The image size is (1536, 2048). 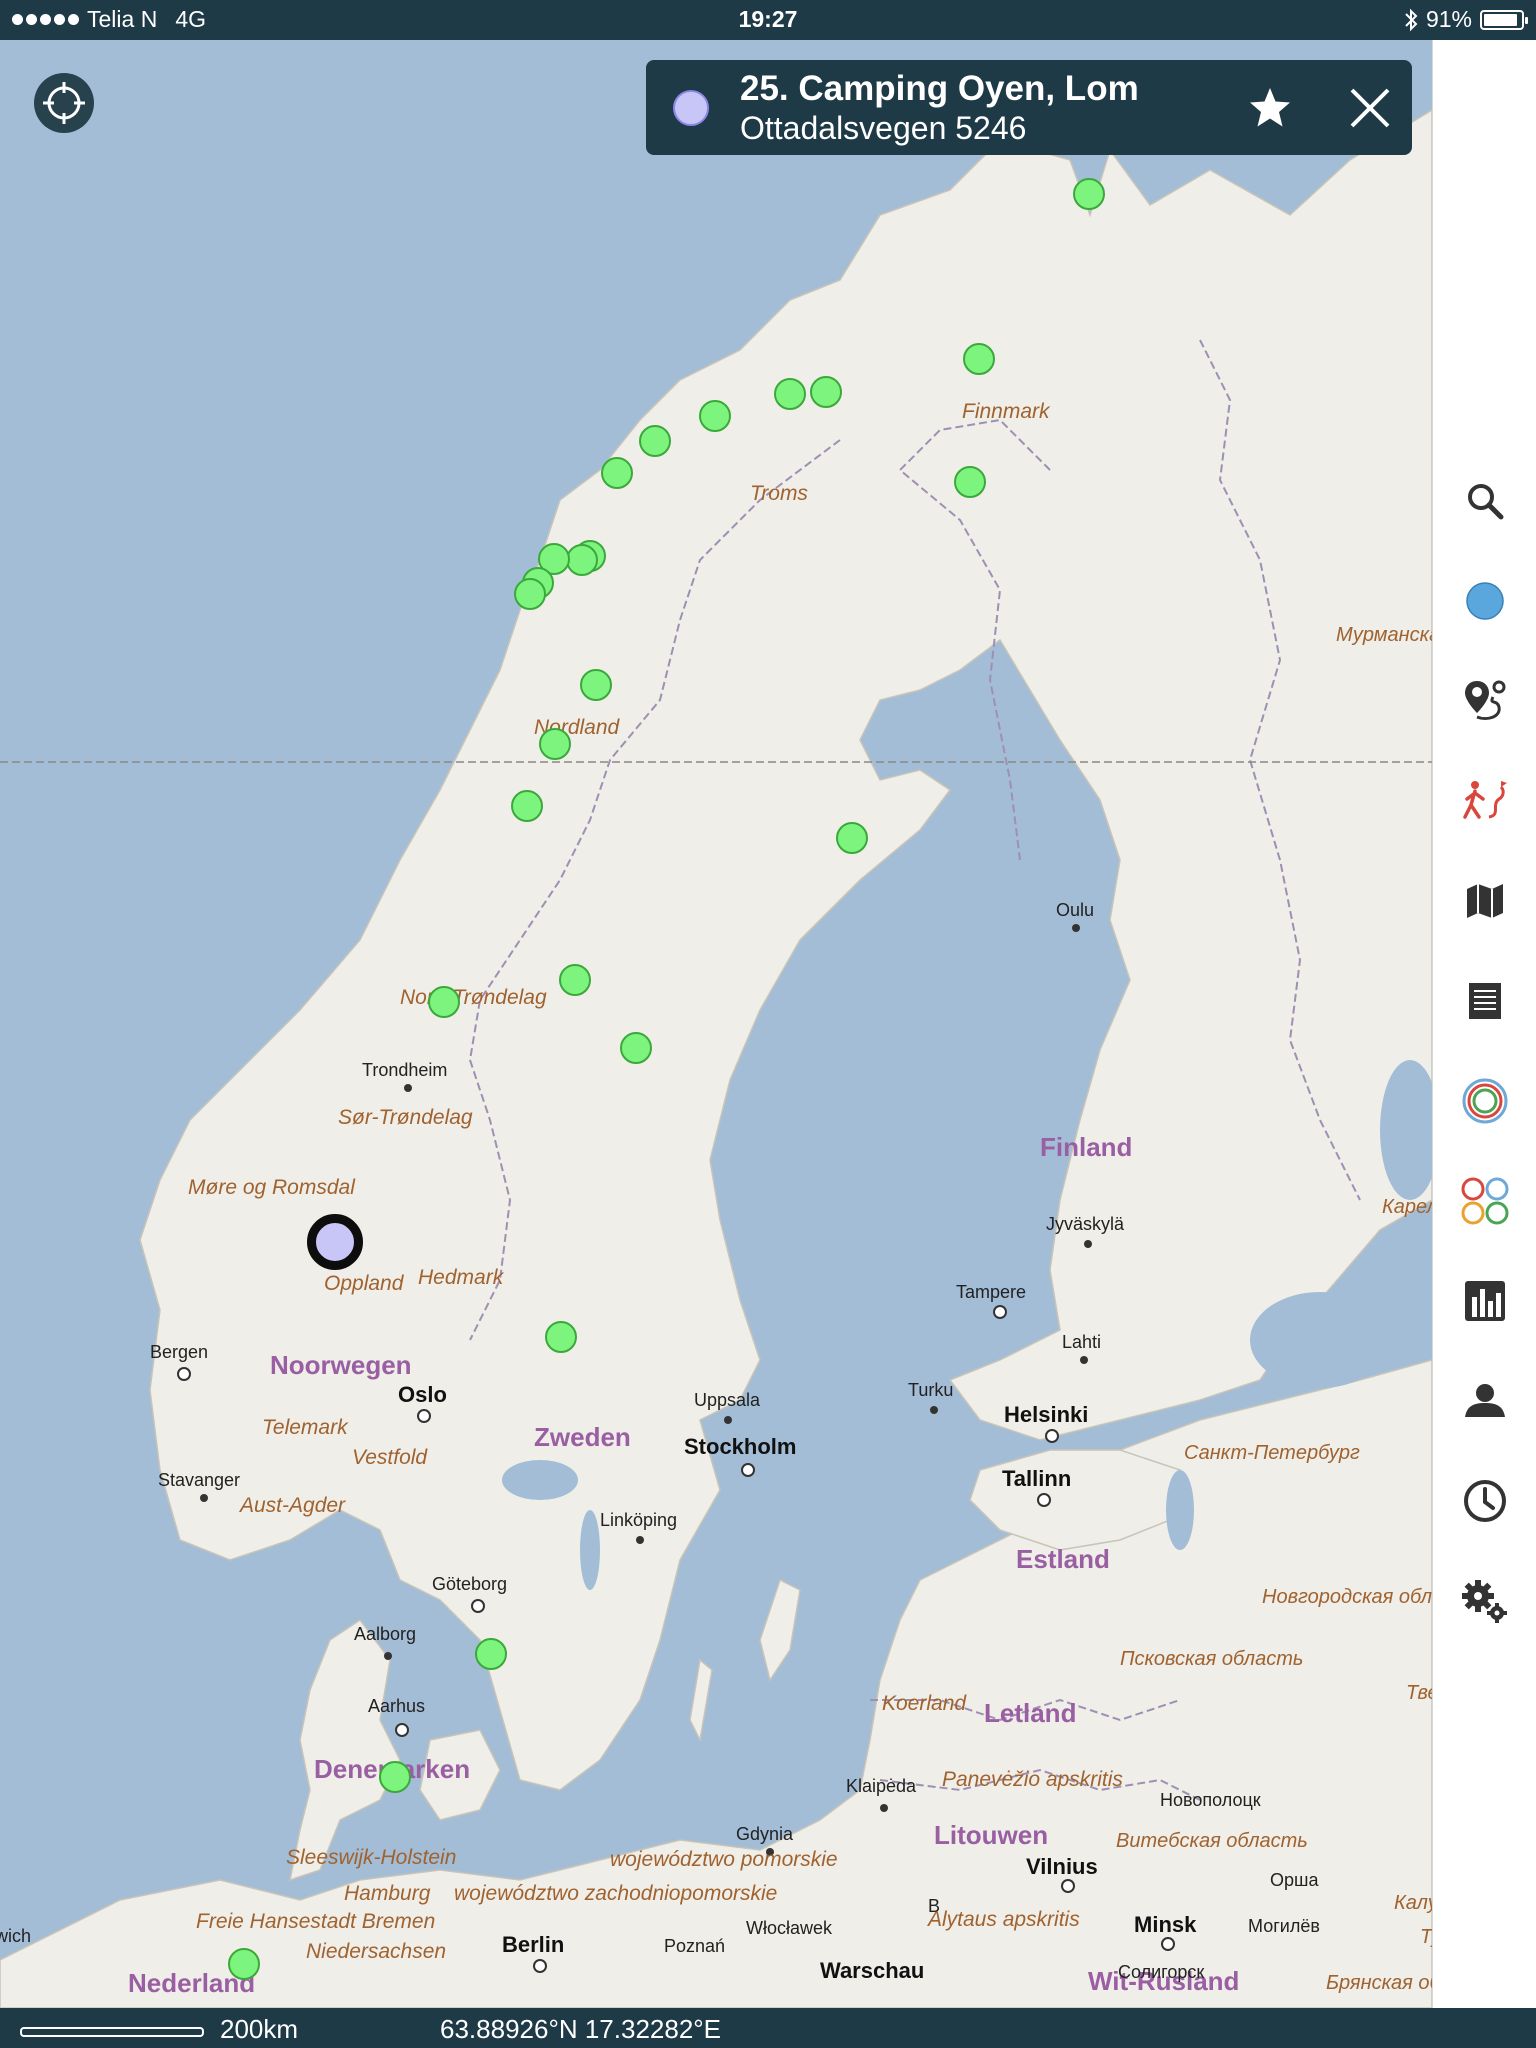 What do you see at coordinates (388, 1656) in the screenshot?
I see `city-dot-aalborg` at bounding box center [388, 1656].